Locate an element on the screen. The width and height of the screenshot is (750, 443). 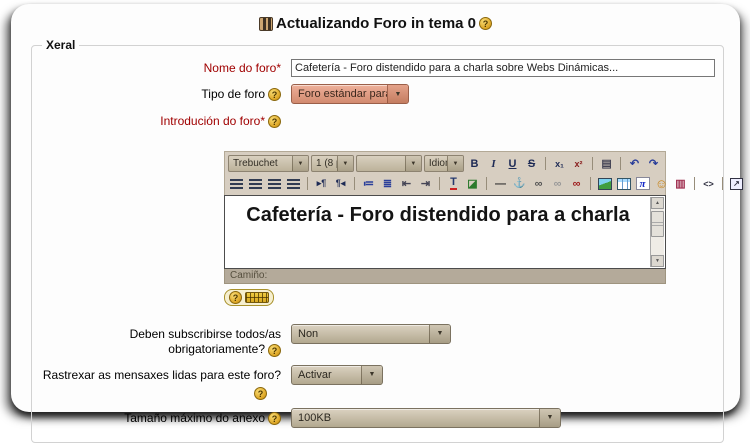
scrollbar-thumb is located at coordinates (657, 223).